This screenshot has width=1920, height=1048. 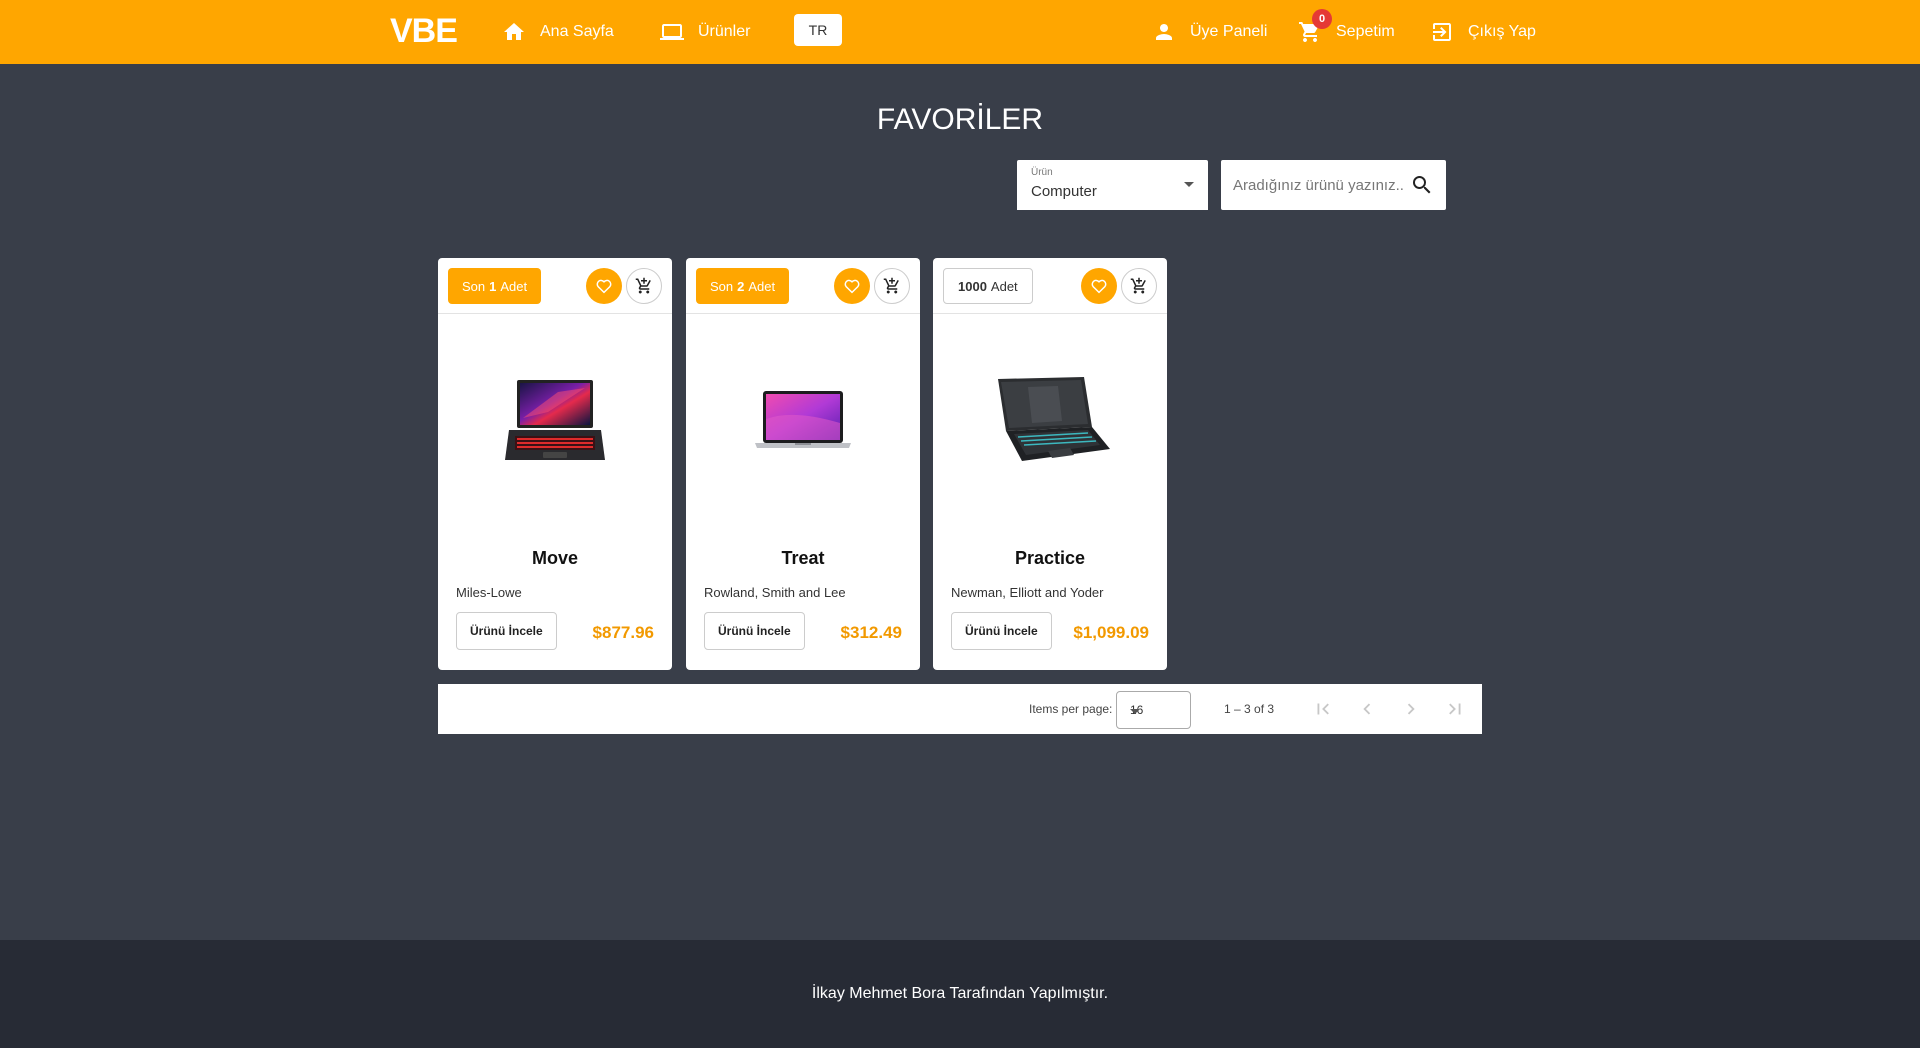 I want to click on stock-badge: 1000 Adet, so click(x=988, y=286).